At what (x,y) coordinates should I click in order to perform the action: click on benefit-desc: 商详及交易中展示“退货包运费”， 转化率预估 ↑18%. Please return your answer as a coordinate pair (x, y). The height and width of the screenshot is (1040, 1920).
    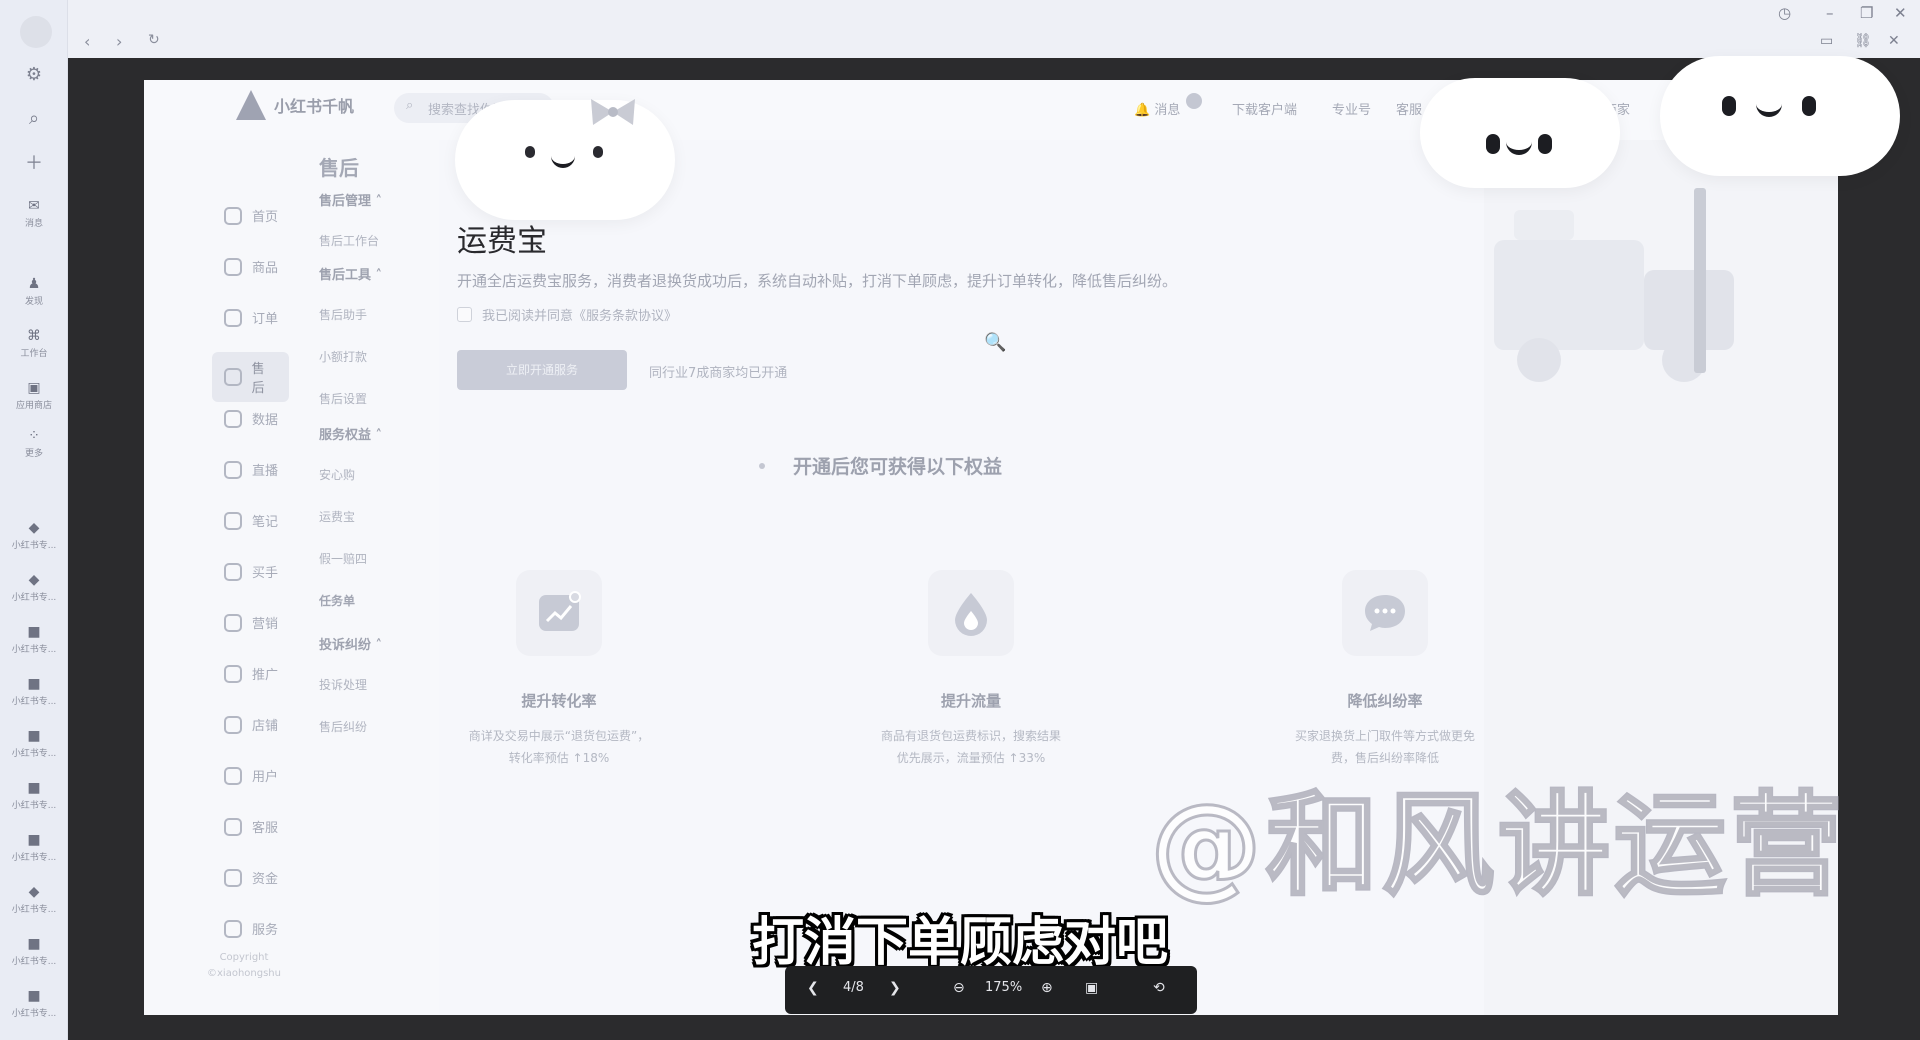
    Looking at the image, I should click on (559, 747).